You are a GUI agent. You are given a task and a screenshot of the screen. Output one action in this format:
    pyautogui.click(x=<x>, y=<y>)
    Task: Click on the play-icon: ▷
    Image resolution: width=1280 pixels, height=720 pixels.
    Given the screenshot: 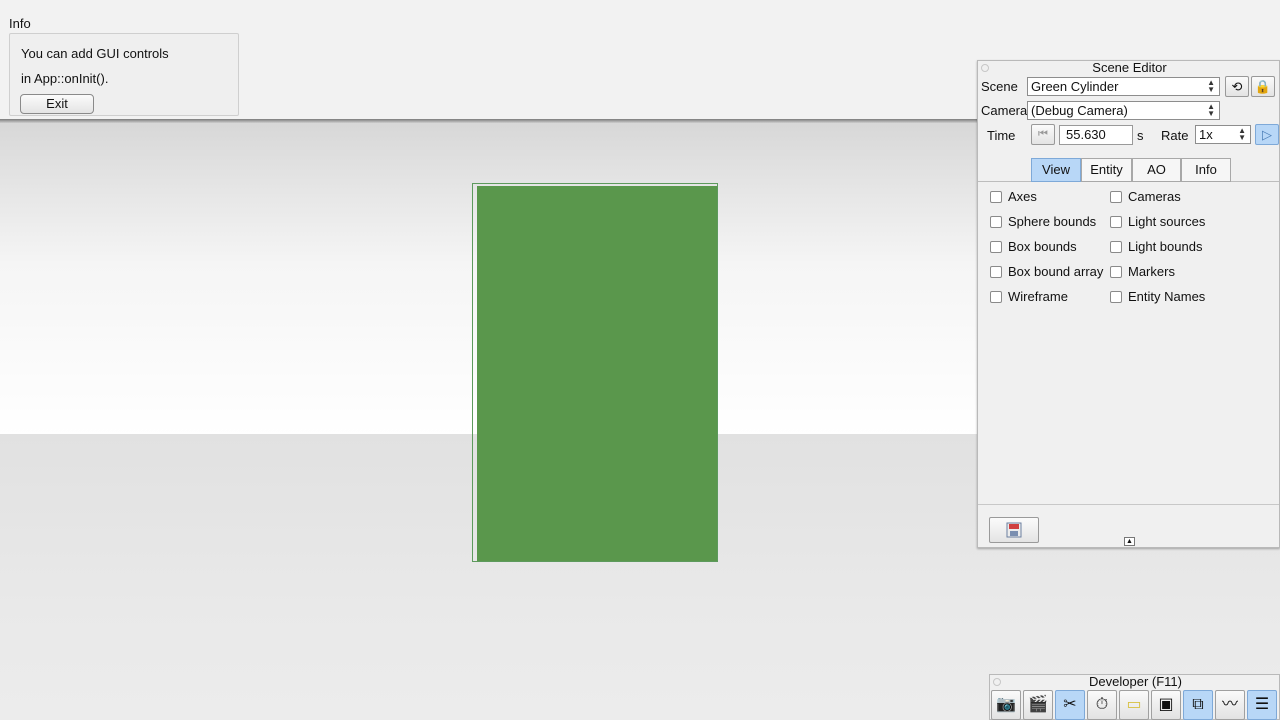 What is the action you would take?
    pyautogui.click(x=1267, y=134)
    